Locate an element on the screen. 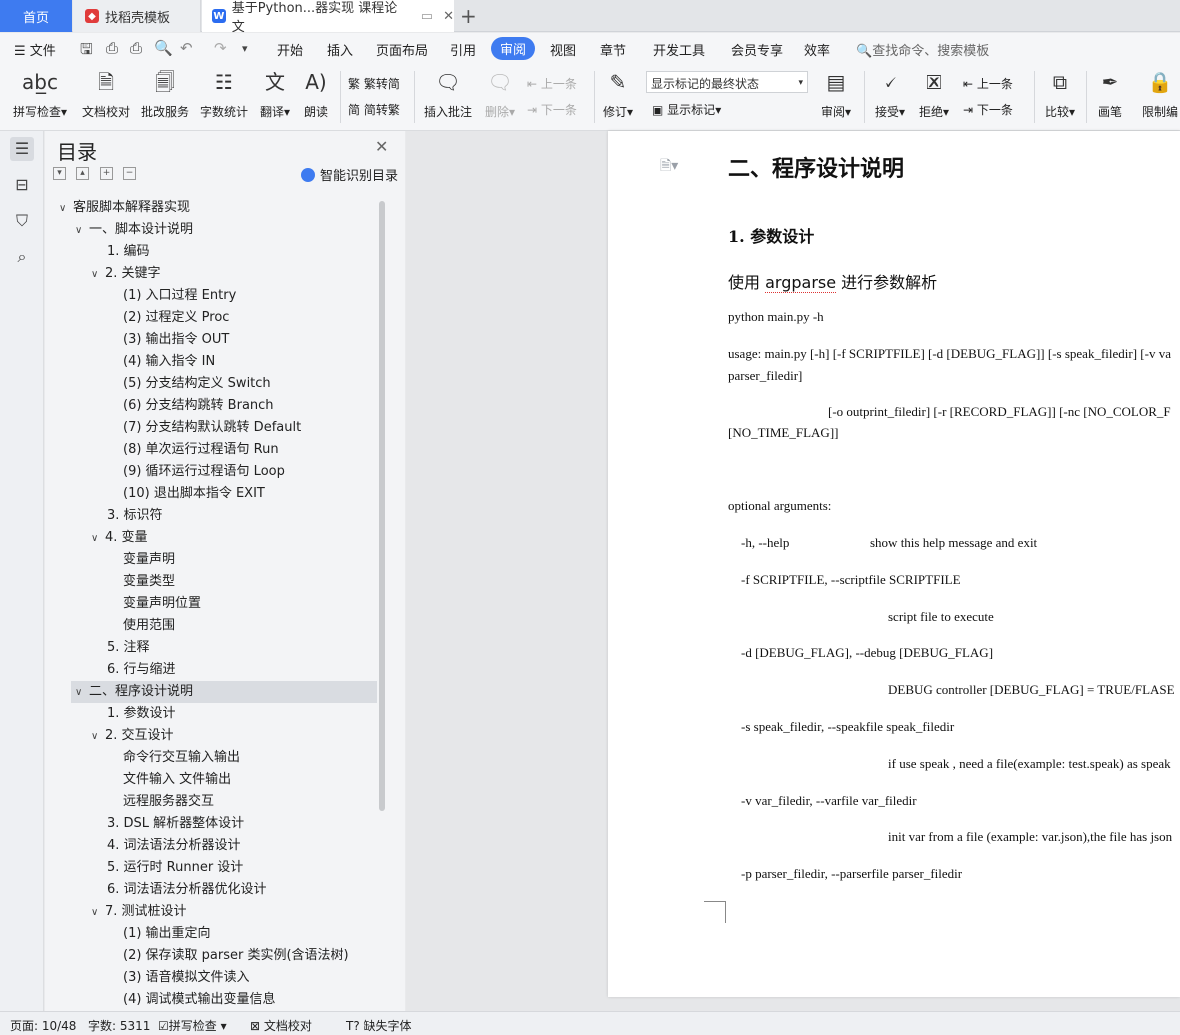 The image size is (1180, 1035). toc-item: (3) 输出指令 OUT is located at coordinates (210, 340).